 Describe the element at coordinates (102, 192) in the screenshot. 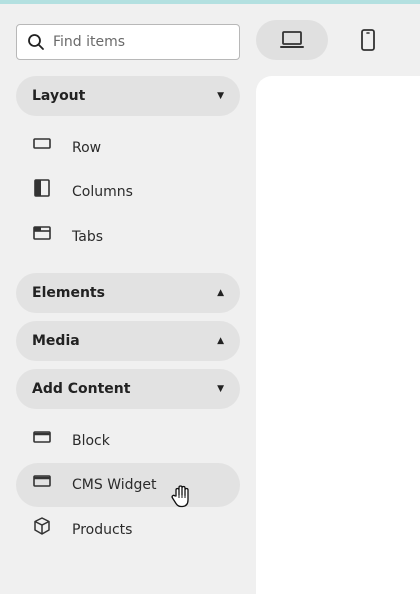

I see `item-label: Columns` at that location.